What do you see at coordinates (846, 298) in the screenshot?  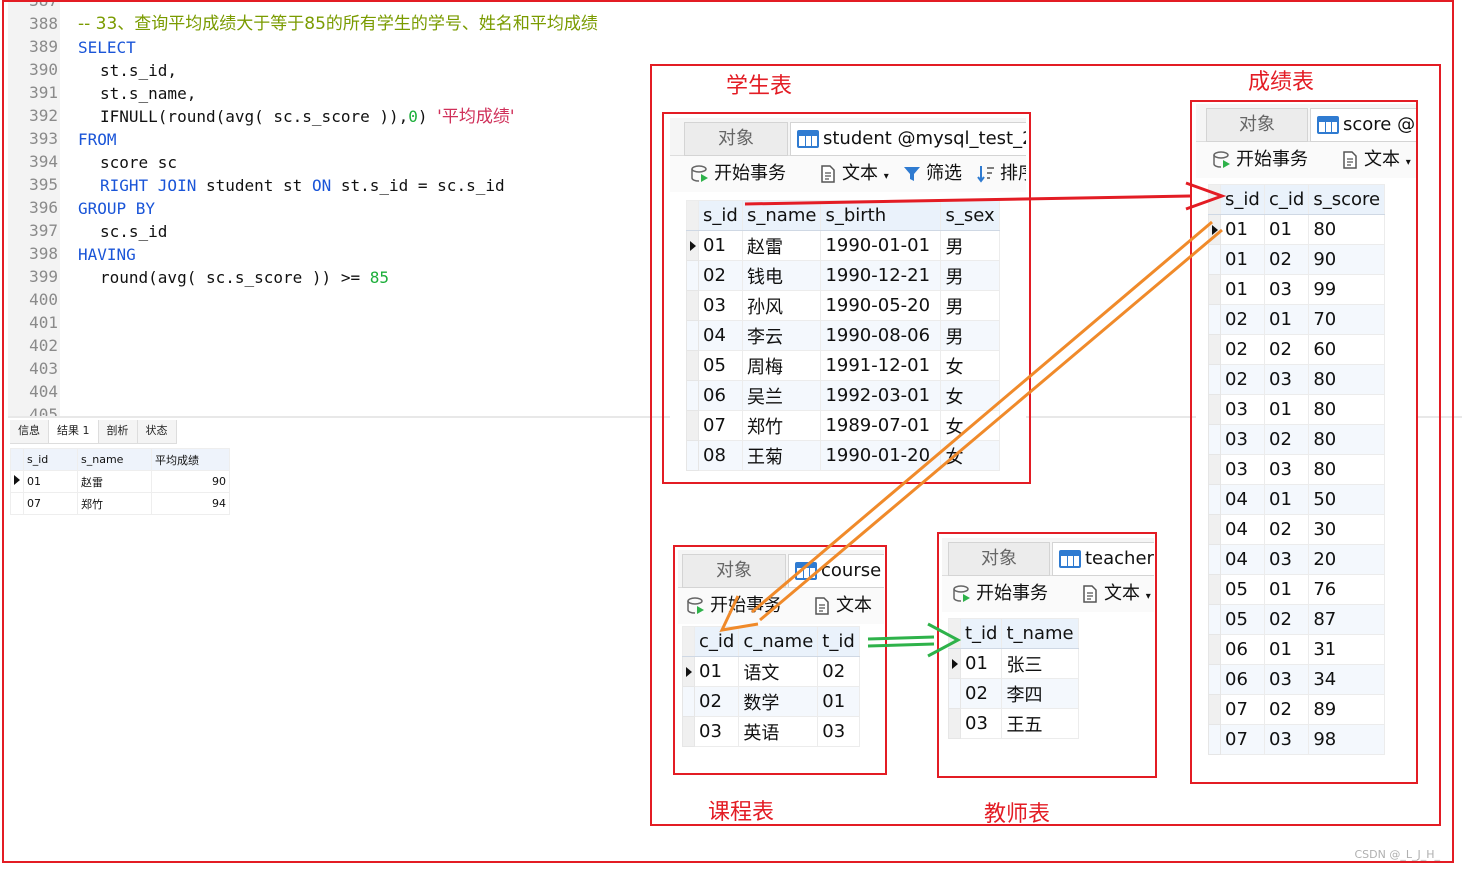 I see `student-frame` at bounding box center [846, 298].